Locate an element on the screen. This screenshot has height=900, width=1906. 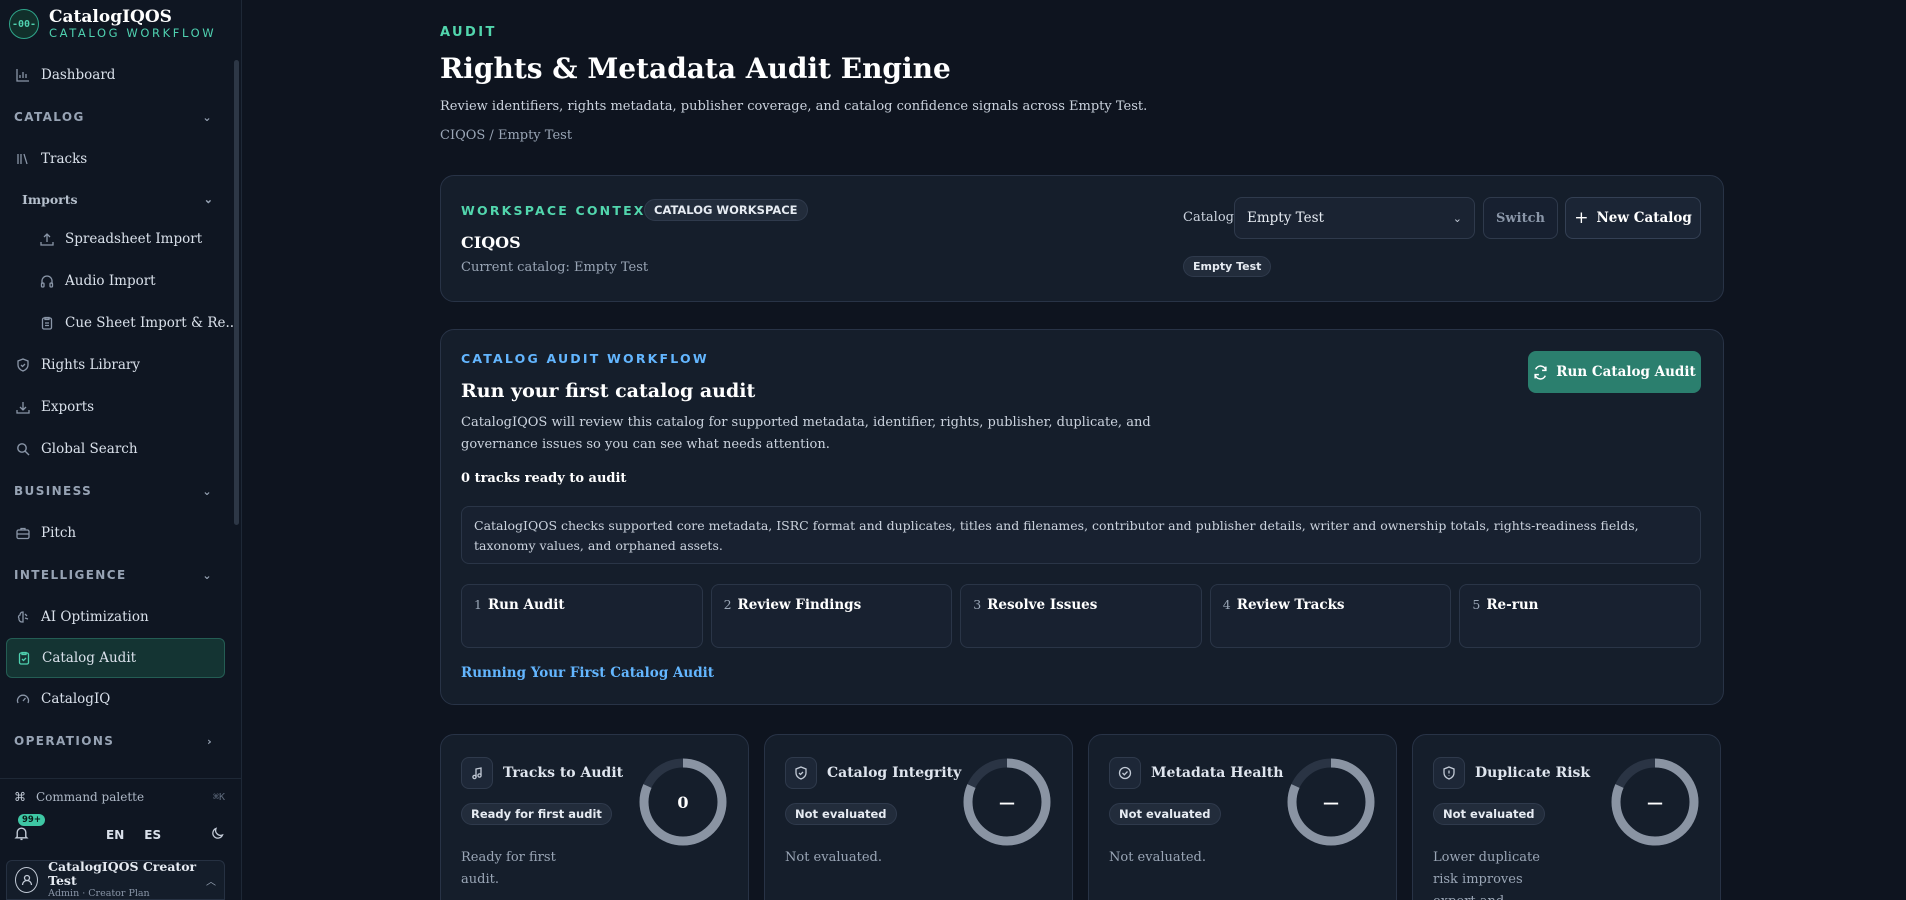
step-label: Review Findings is located at coordinates (799, 605).